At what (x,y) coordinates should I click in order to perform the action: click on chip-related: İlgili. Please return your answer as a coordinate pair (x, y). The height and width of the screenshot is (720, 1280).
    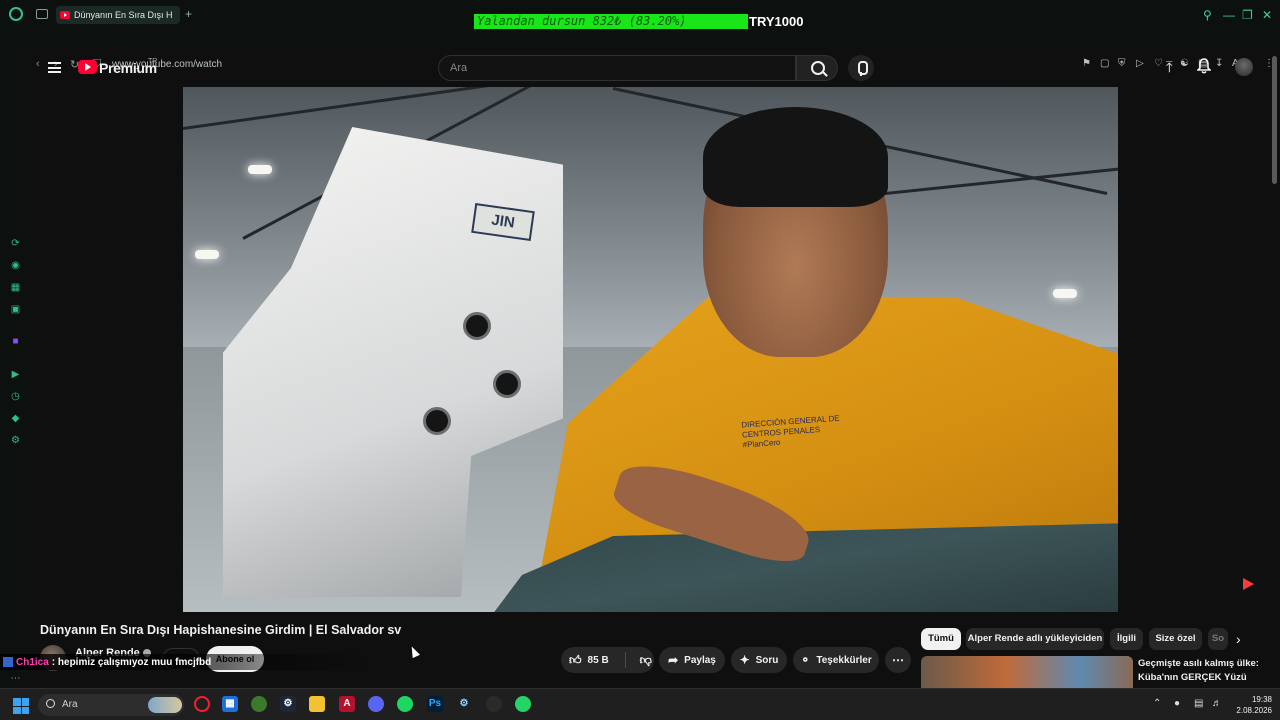
    Looking at the image, I should click on (1126, 639).